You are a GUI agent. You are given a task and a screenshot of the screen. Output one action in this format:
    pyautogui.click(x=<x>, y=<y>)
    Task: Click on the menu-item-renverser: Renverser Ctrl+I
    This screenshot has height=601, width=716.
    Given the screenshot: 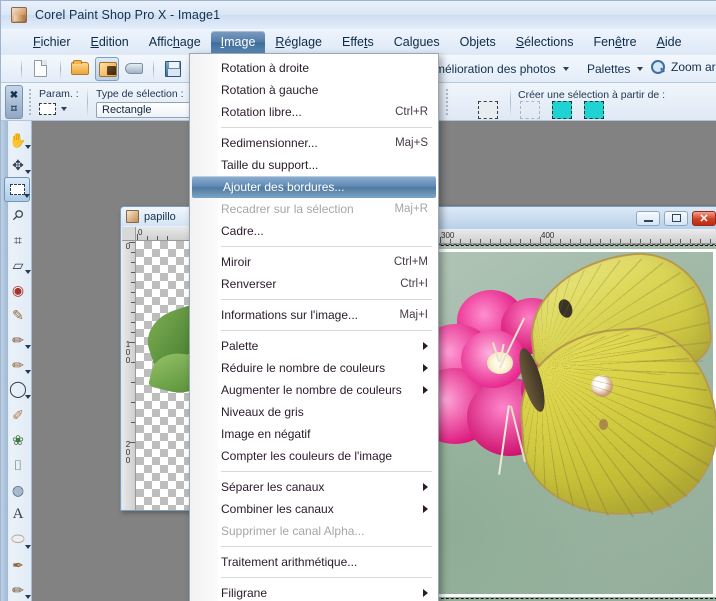 What is the action you would take?
    pyautogui.click(x=314, y=284)
    